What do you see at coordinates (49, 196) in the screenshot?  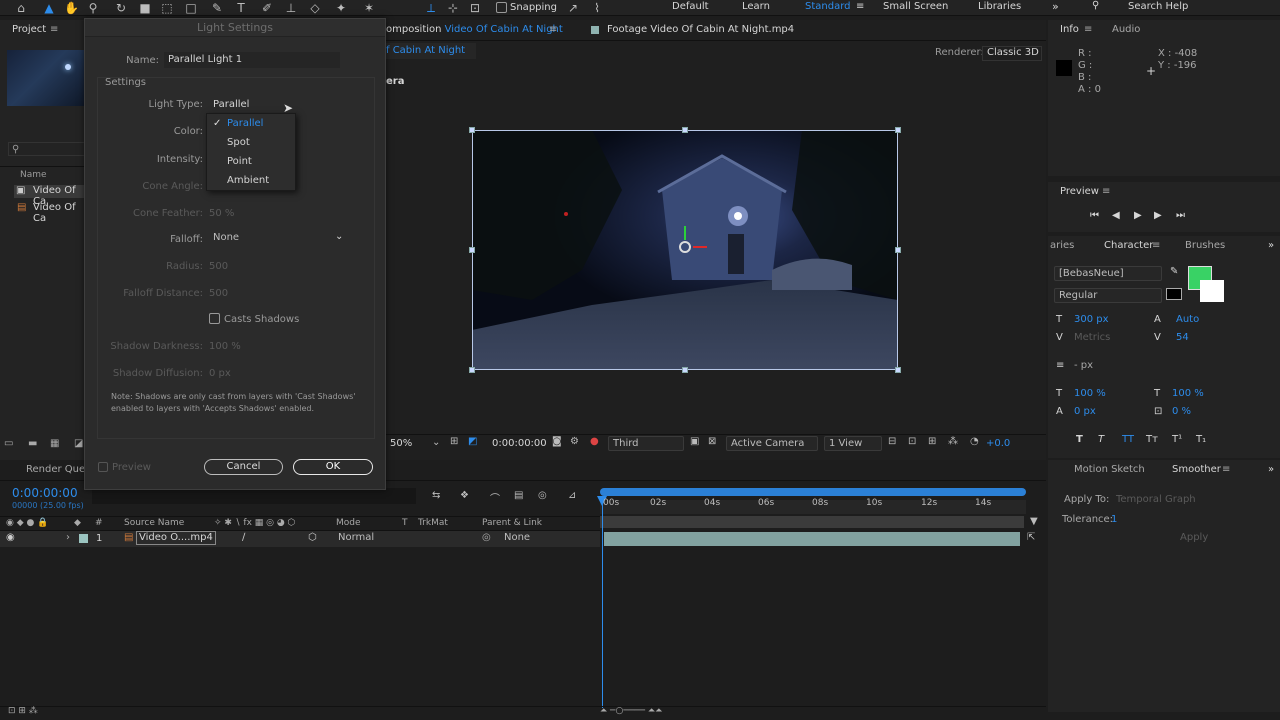 I see `project-item-comp: ▣ Video Of Ca` at bounding box center [49, 196].